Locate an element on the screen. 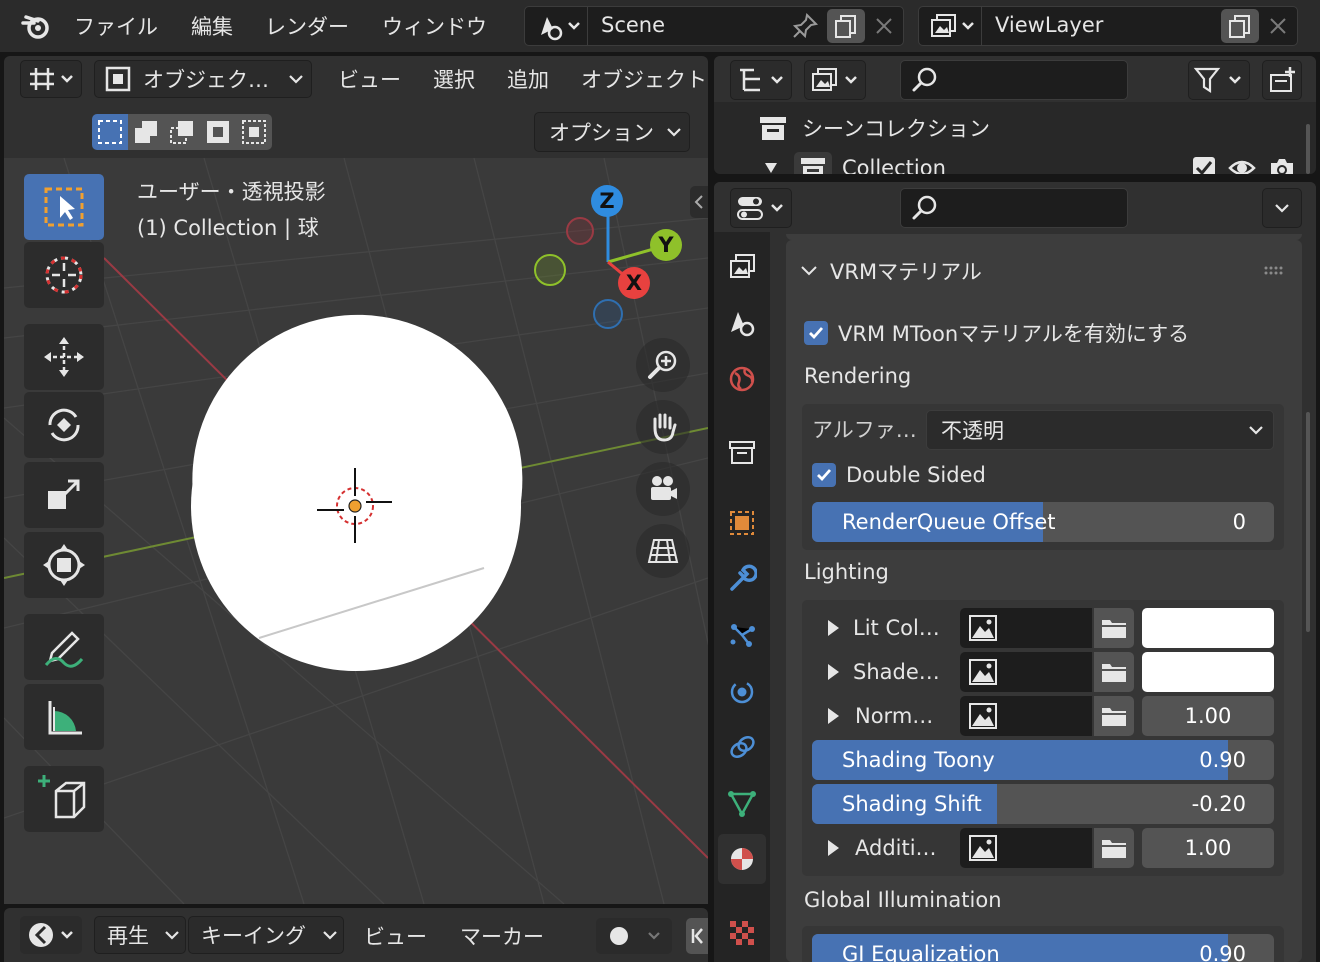 The image size is (1320, 962). additive-texture-field is located at coordinates (1026, 848).